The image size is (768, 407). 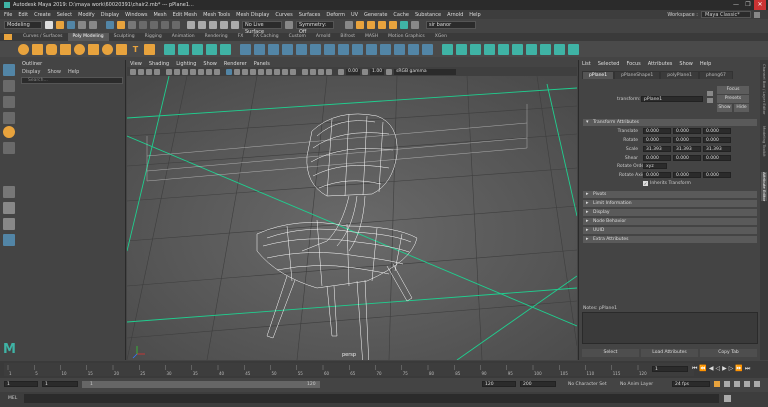 I want to click on live-surface-field: No Live Surface, so click(x=262, y=28).